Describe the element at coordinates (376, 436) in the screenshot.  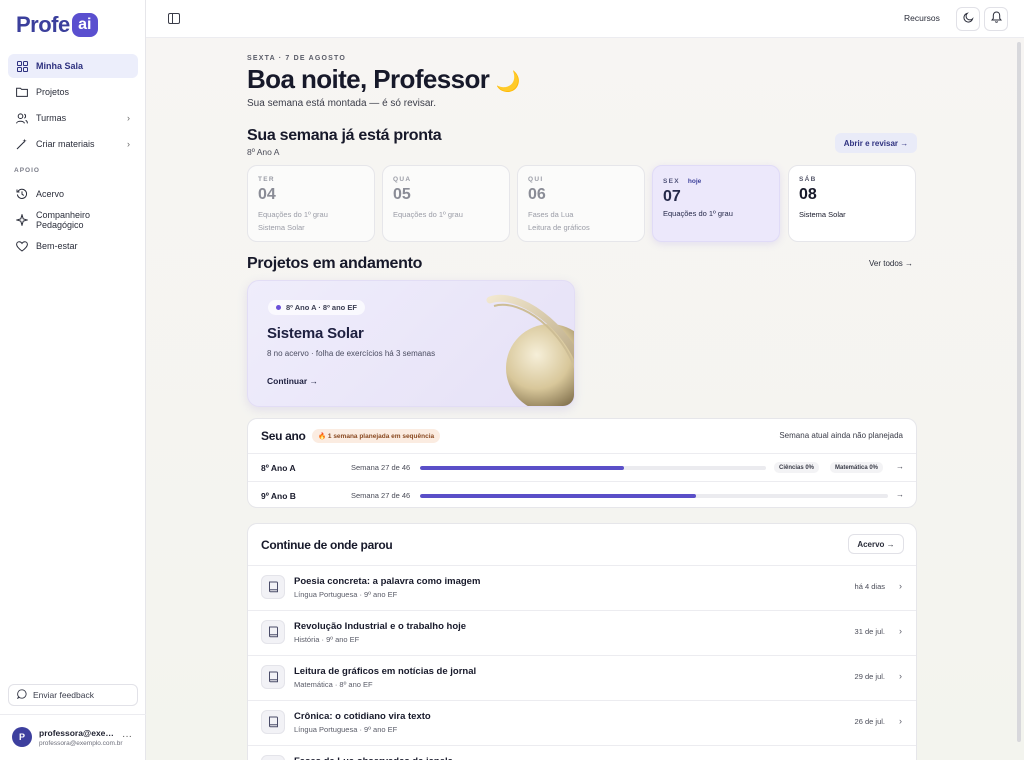
I see `streak-badge: 🔥 1 semana planejada em sequência` at that location.